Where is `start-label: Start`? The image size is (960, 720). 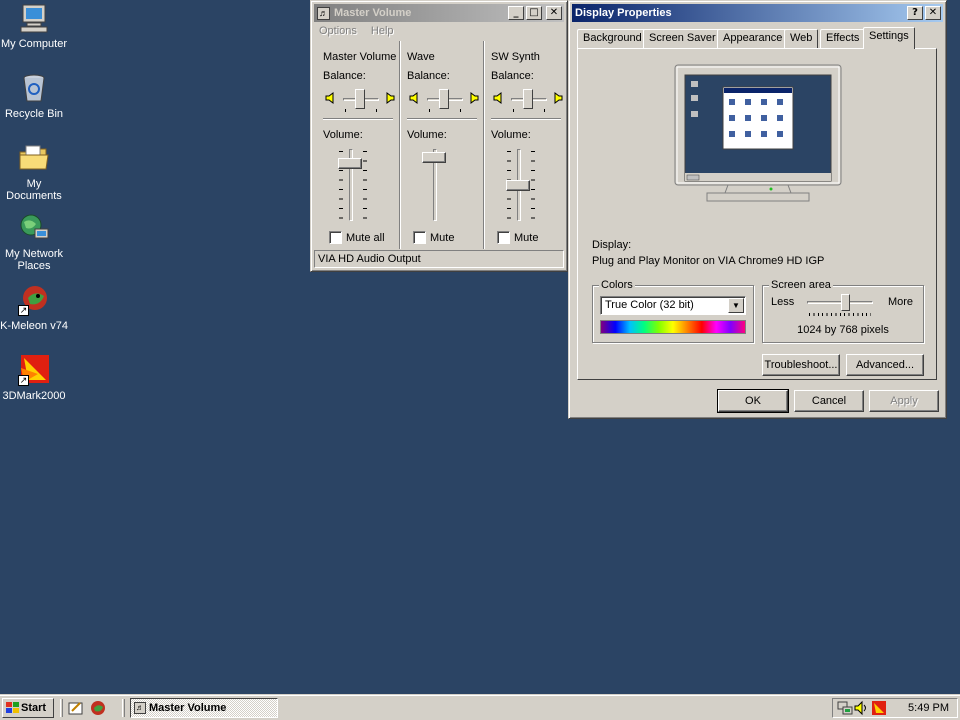
start-label: Start is located at coordinates (34, 708).